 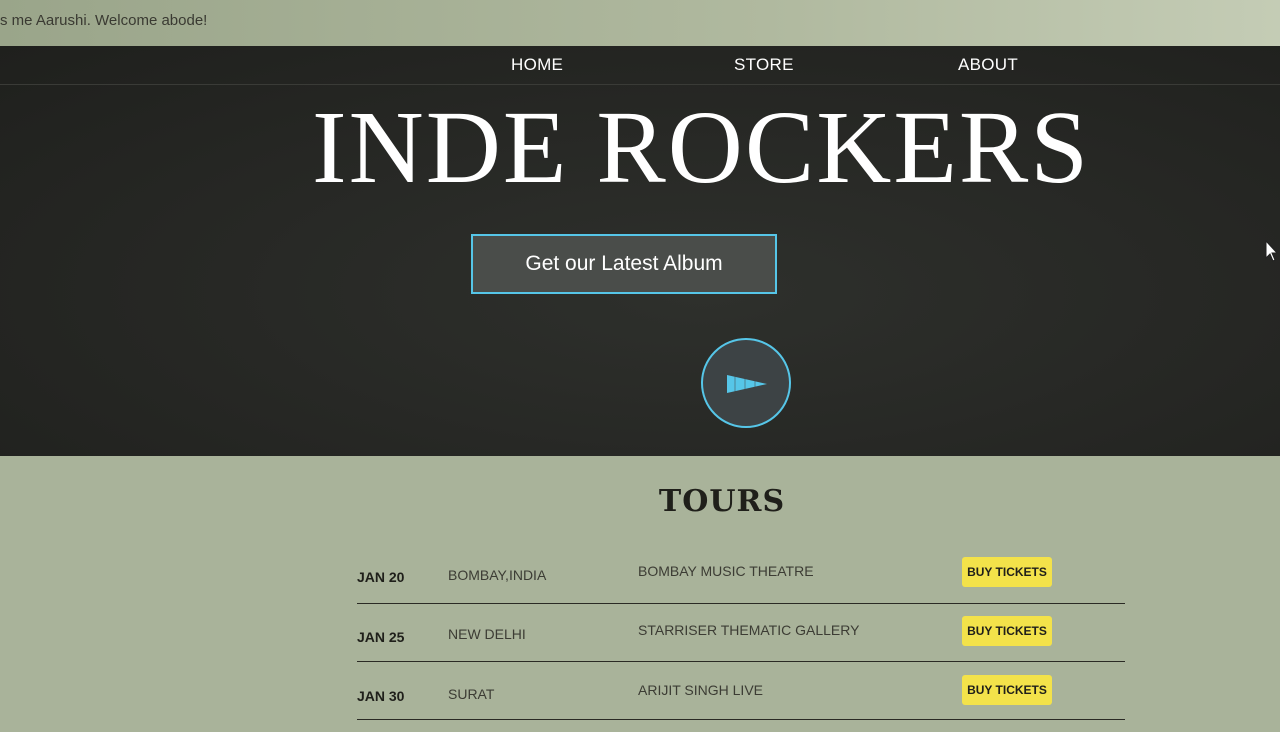 I want to click on tour-city: BOMBAY,INDIA, so click(x=497, y=575).